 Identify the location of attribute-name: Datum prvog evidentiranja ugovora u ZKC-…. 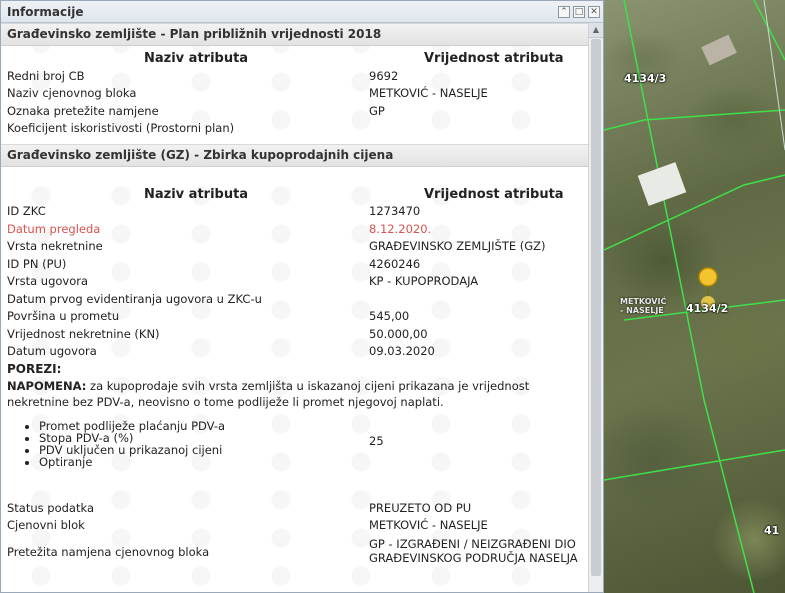
(134, 298).